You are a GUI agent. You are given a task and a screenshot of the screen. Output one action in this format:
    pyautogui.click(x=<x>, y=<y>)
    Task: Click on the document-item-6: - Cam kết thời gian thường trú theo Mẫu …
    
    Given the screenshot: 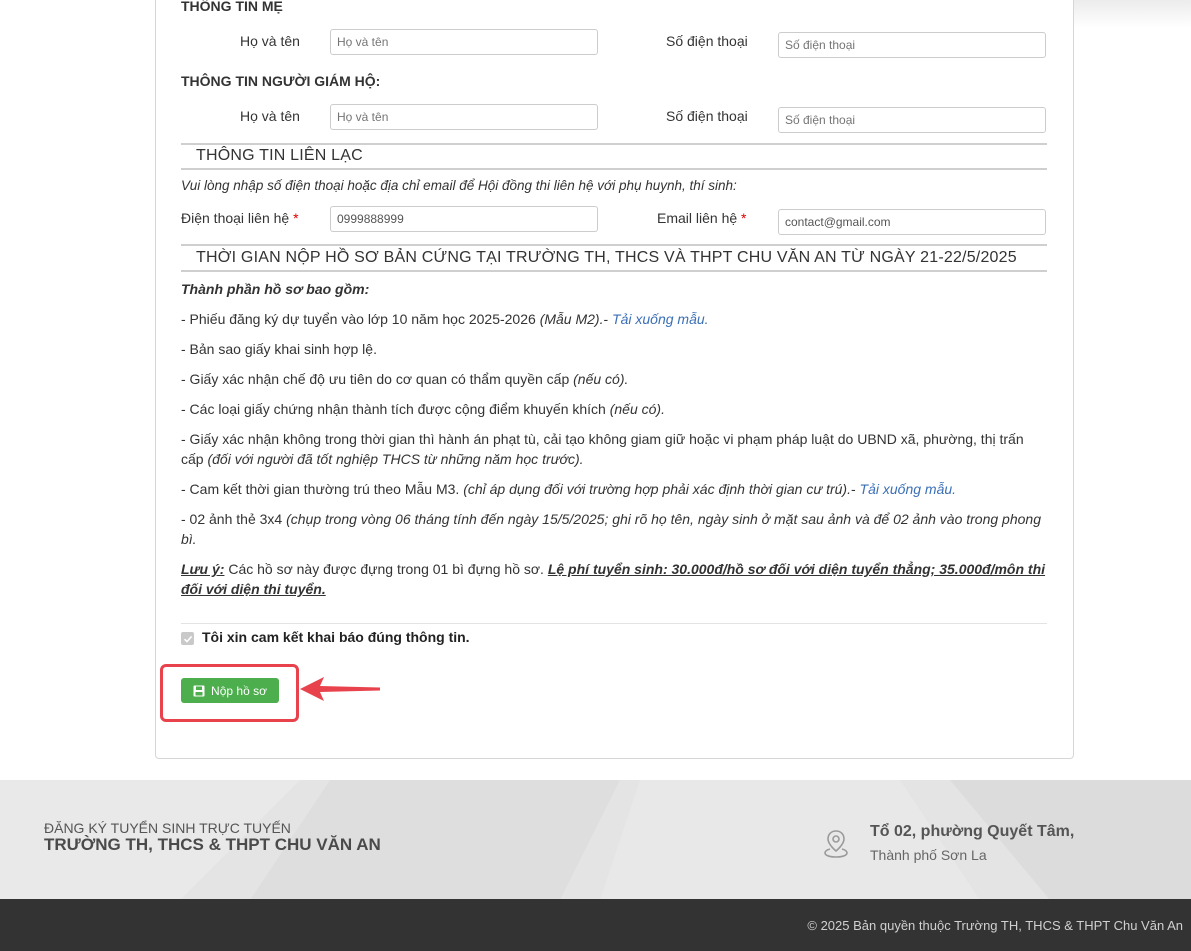 What is the action you would take?
    pyautogui.click(x=568, y=489)
    